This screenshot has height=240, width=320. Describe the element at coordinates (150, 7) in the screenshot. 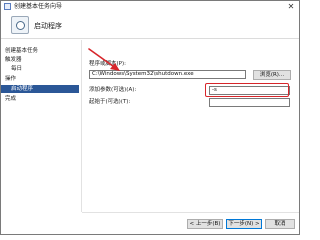

I see `title-bar: 创建基本任务向导 ✕` at that location.